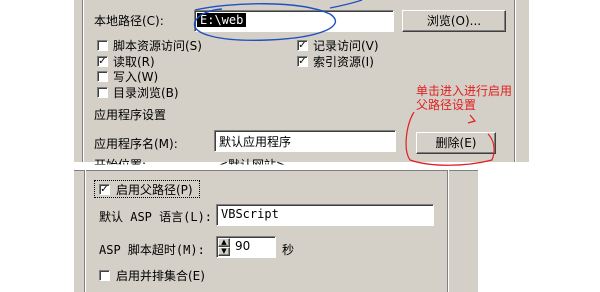 Image resolution: width=600 pixels, height=292 pixels. What do you see at coordinates (224, 242) in the screenshot?
I see `spinner-up-button: ▲` at bounding box center [224, 242].